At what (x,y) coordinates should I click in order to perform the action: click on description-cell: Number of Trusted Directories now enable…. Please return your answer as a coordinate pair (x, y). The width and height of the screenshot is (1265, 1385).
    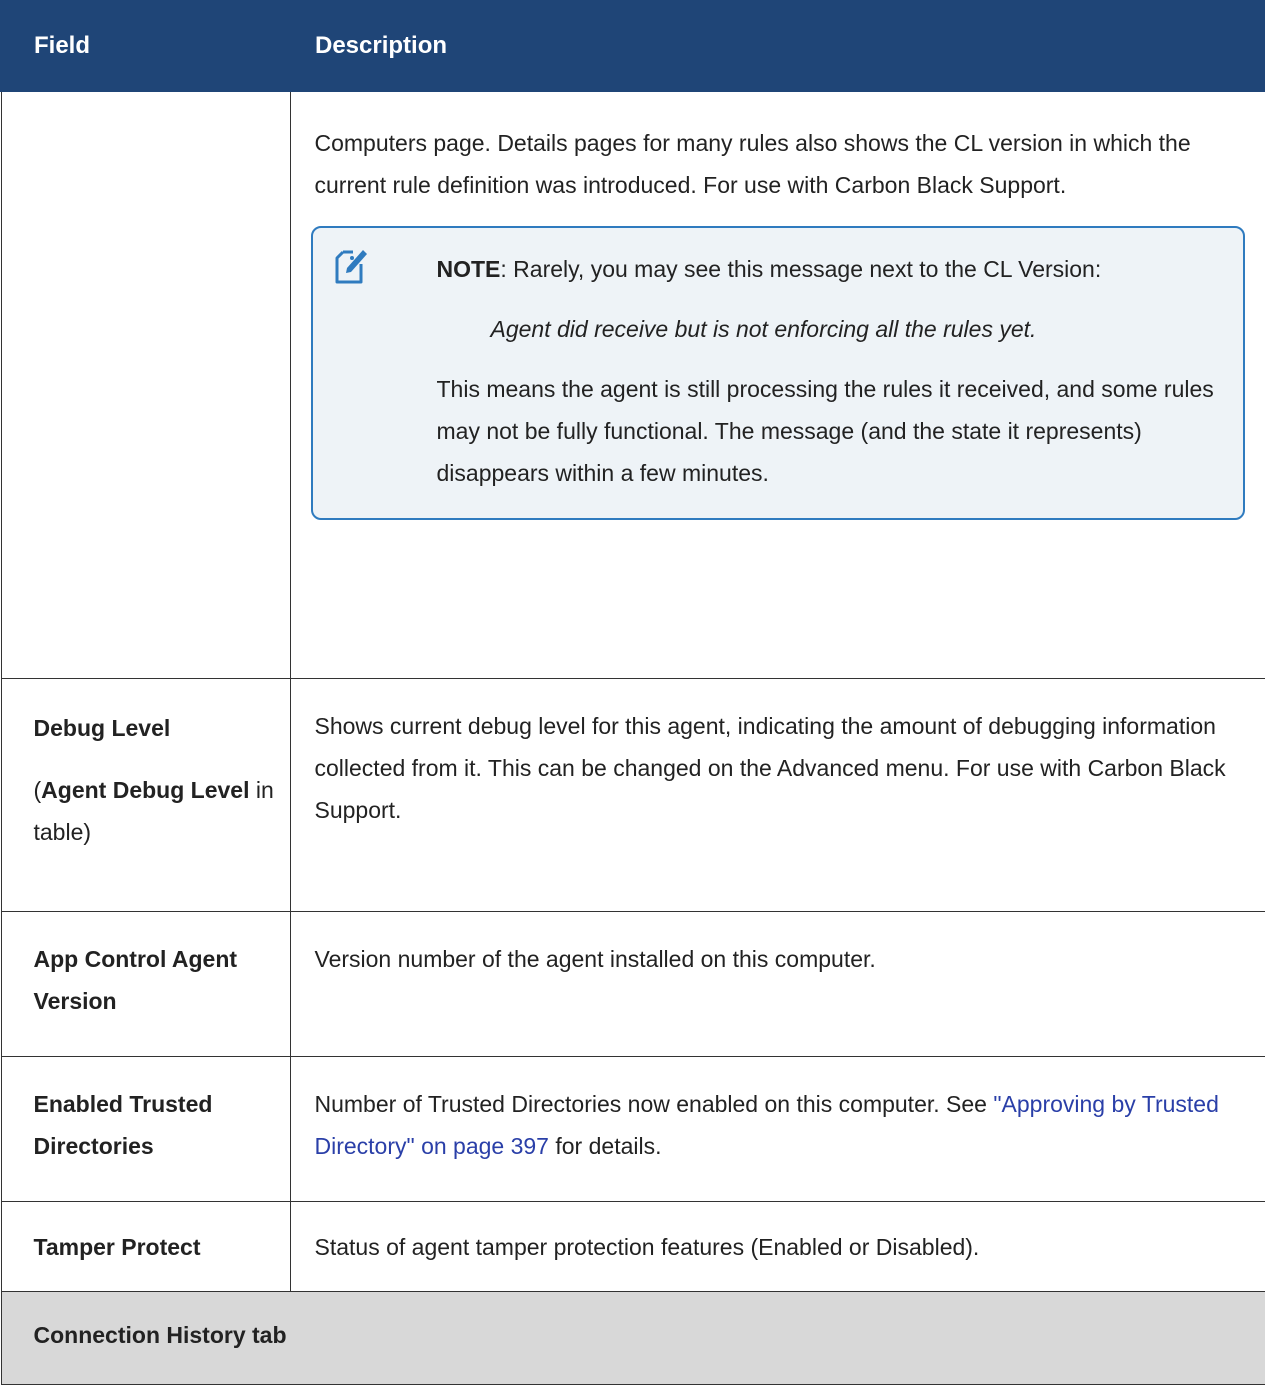
    Looking at the image, I should click on (777, 1128).